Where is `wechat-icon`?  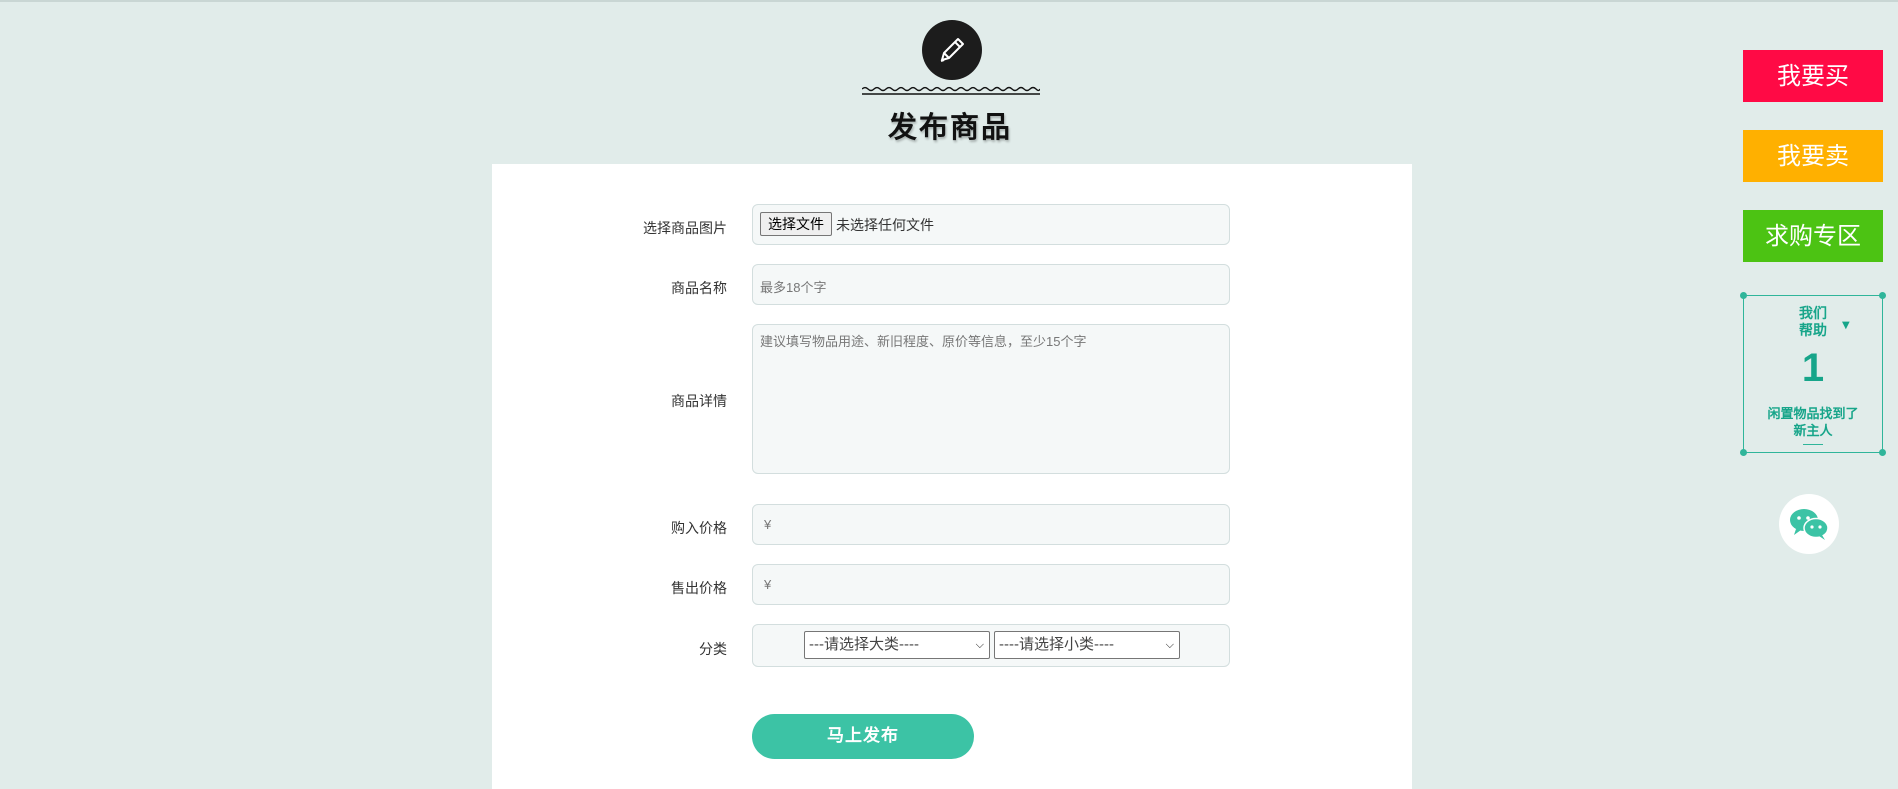
wechat-icon is located at coordinates (1809, 524).